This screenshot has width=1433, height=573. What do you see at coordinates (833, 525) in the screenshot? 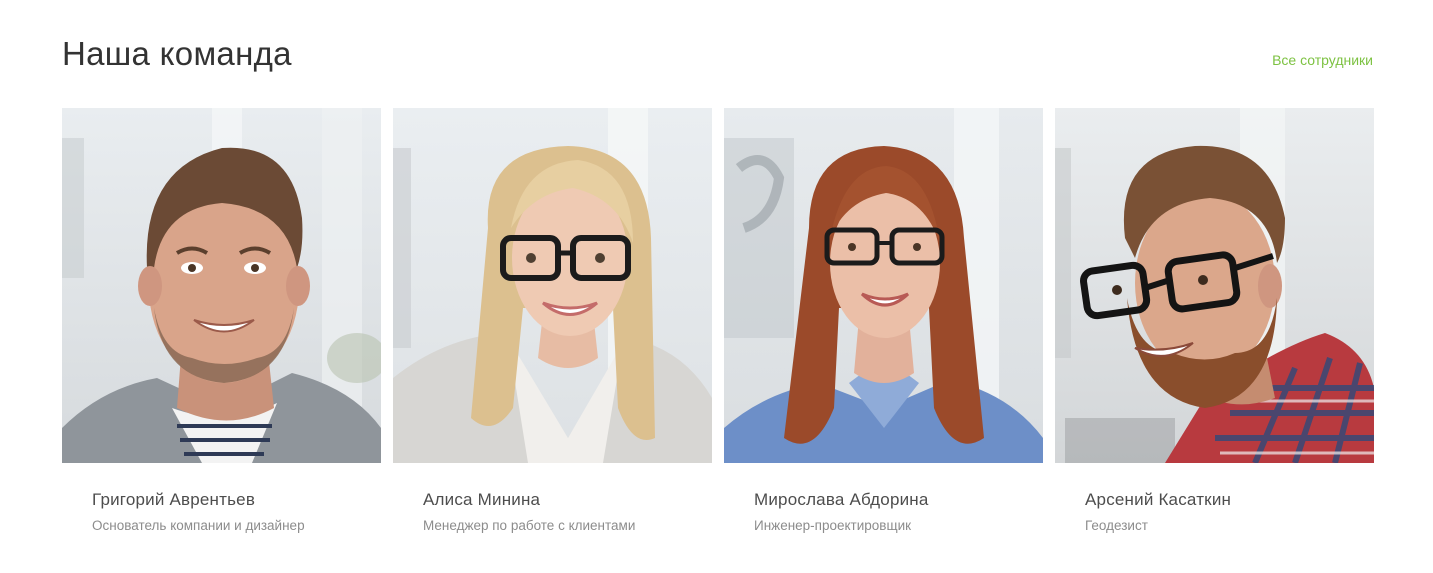
I see `member-role: Инженер-проектировщик` at bounding box center [833, 525].